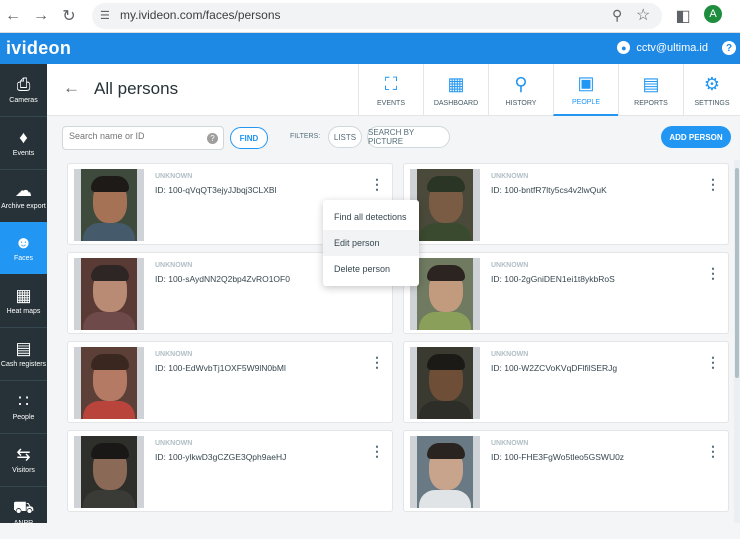 The width and height of the screenshot is (740, 539). Describe the element at coordinates (585, 102) in the screenshot. I see `tab-label: PEOPLE` at that location.